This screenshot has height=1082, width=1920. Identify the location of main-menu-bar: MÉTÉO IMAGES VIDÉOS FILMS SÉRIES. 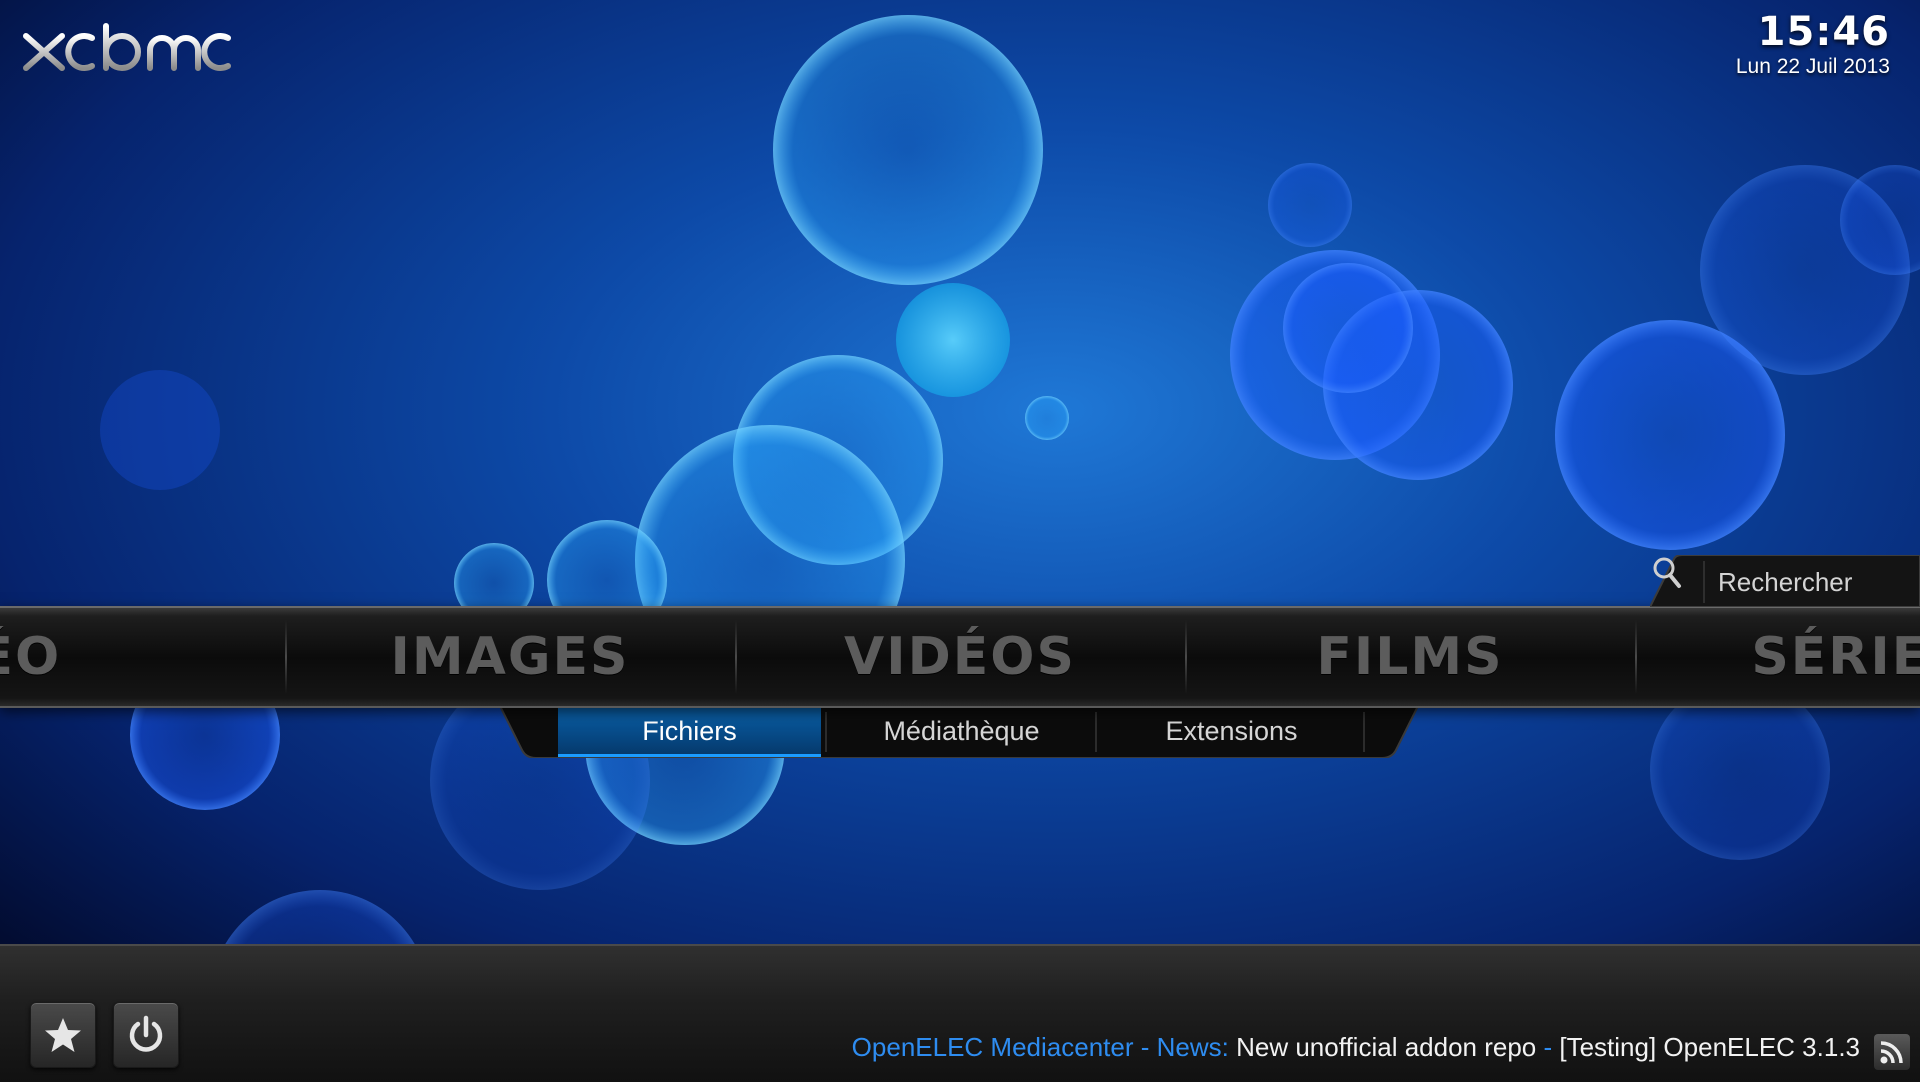
(960, 657).